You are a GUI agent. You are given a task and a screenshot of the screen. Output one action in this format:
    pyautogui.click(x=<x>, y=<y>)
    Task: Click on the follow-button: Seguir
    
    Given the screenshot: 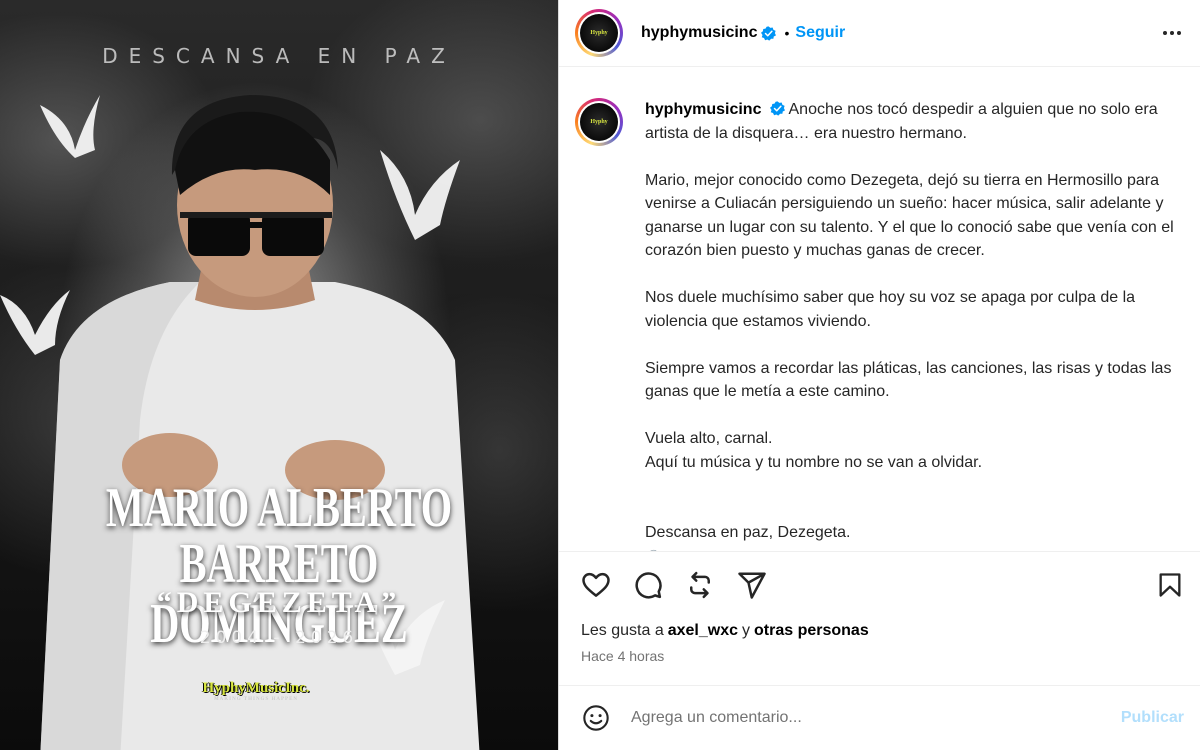 What is the action you would take?
    pyautogui.click(x=820, y=33)
    